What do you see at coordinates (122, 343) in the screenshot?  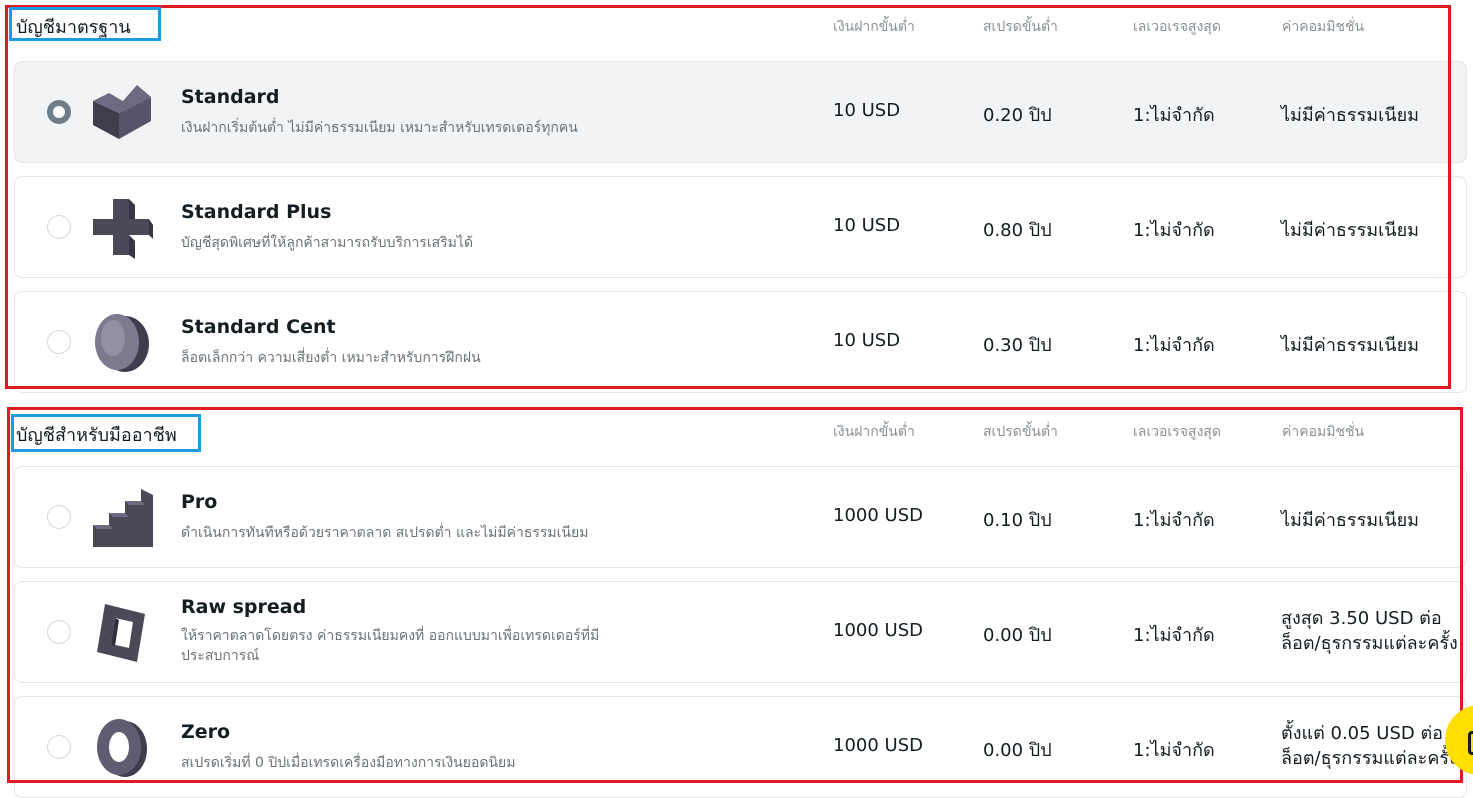 I see `disc-block-icon` at bounding box center [122, 343].